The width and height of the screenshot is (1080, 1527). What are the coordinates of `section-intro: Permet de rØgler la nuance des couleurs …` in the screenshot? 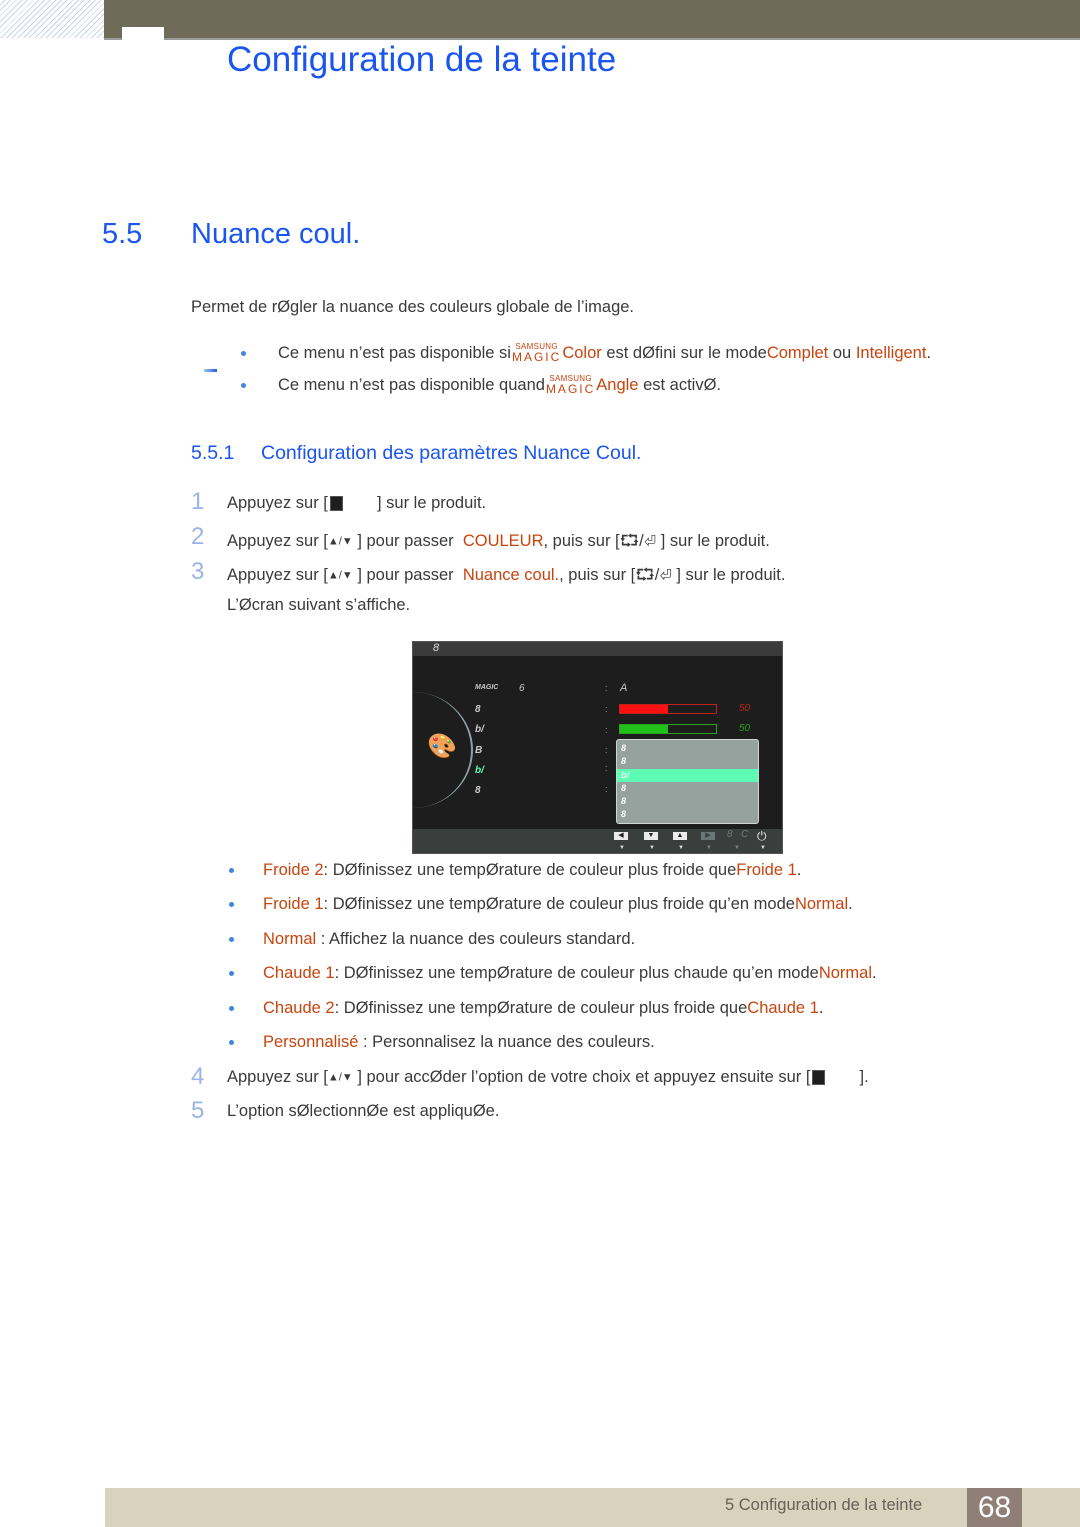 It's located at (413, 307).